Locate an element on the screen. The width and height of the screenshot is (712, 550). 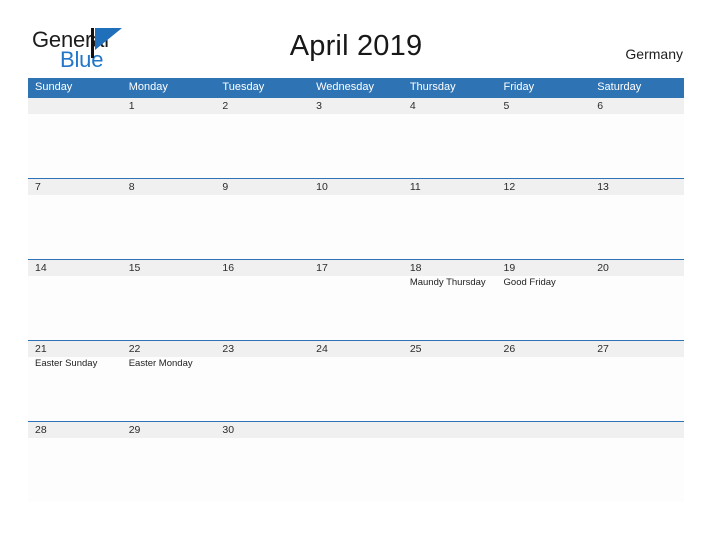
day-number: 17 is located at coordinates (356, 268).